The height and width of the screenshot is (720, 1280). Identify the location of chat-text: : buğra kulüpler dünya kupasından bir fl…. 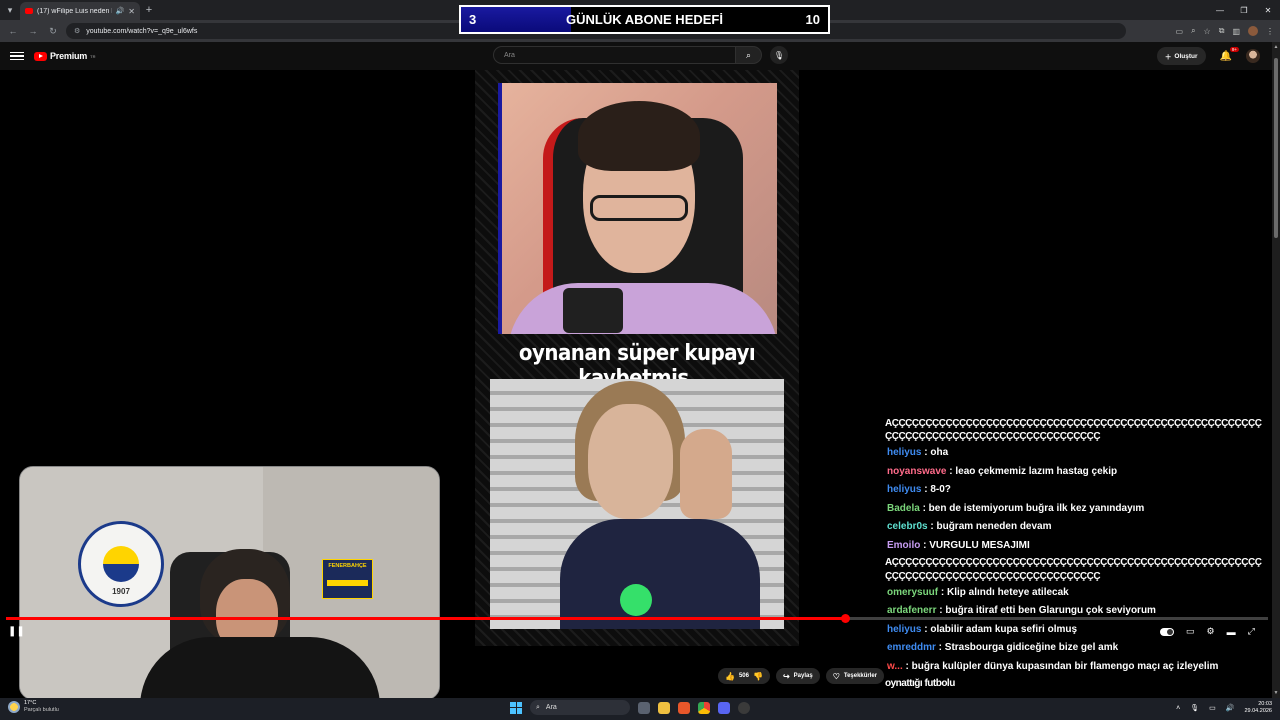
(1060, 666).